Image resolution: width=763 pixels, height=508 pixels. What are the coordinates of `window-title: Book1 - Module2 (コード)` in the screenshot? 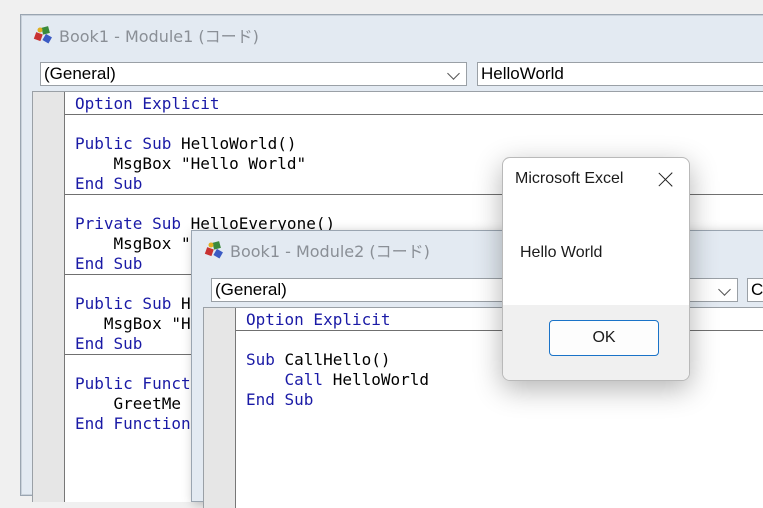 It's located at (330, 251).